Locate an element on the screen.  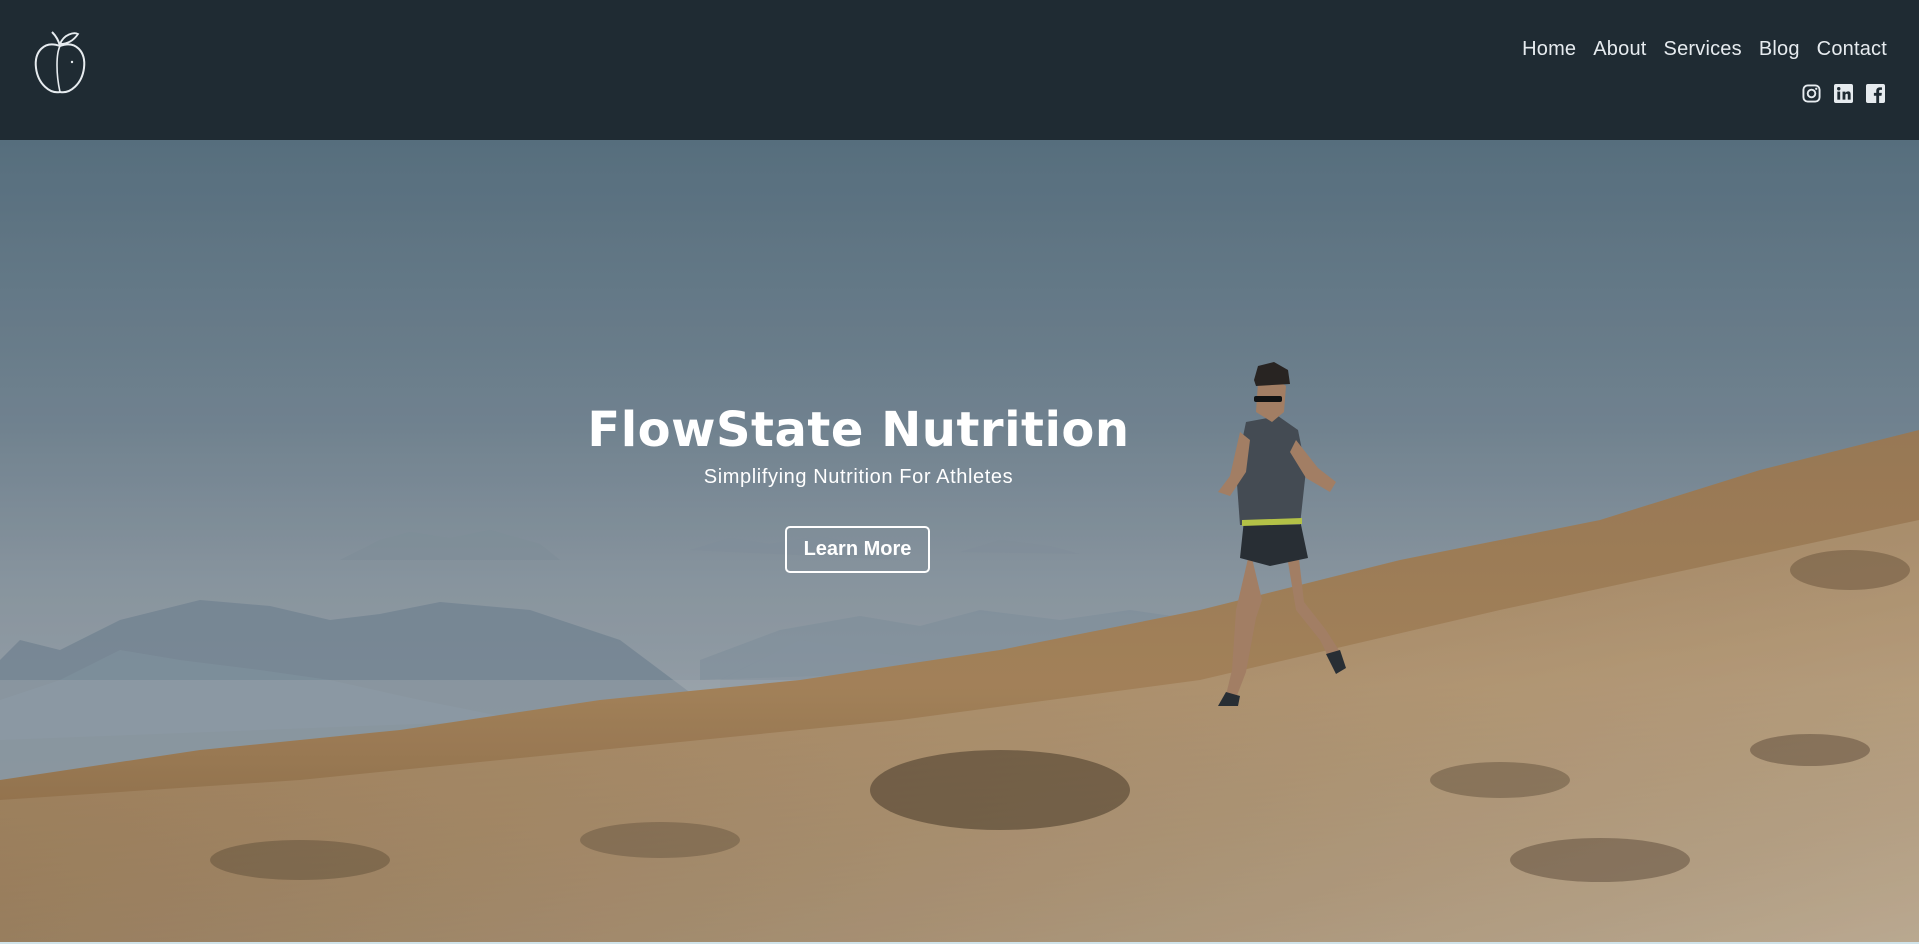
nav-blog: Blog is located at coordinates (1779, 49).